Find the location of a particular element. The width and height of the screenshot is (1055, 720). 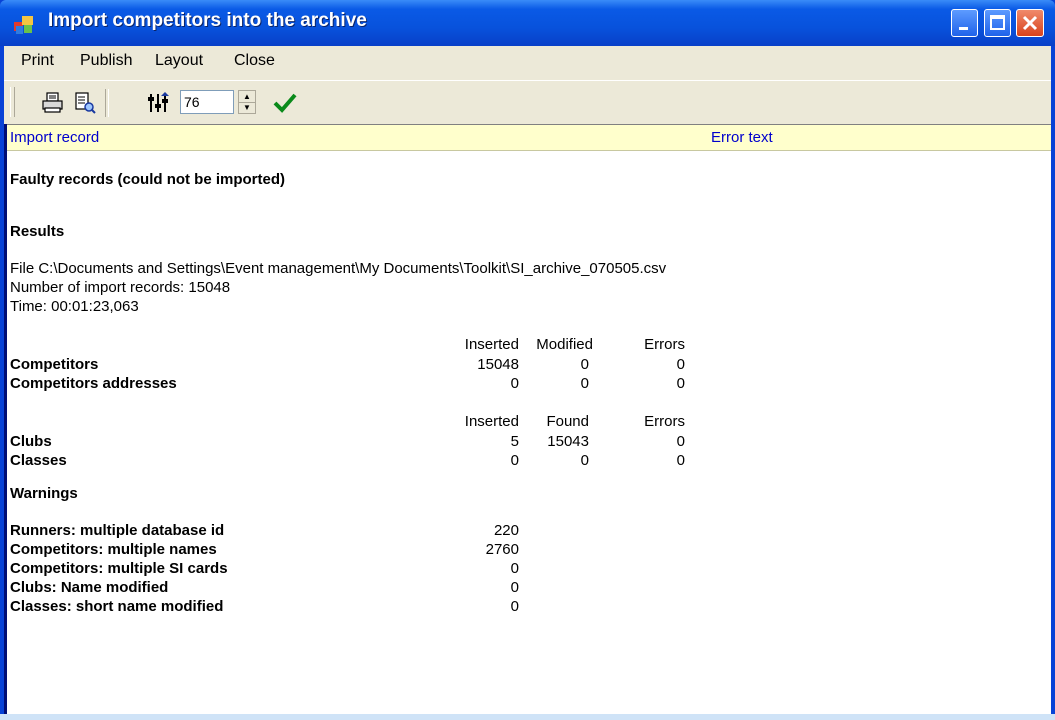

table2-header-found: Found is located at coordinates (567, 421).